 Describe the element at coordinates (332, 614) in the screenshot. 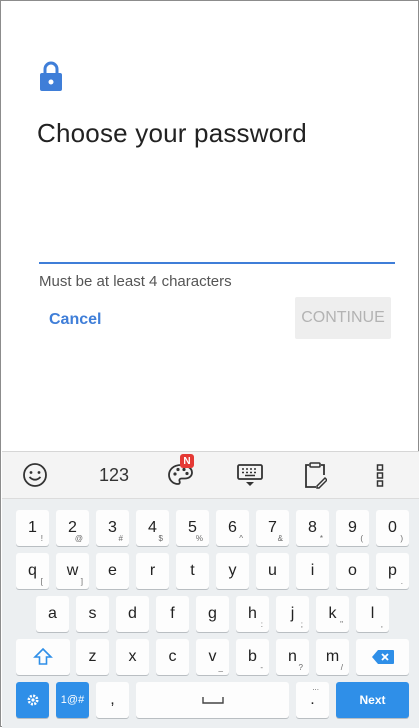

I see `key-k: k "` at that location.